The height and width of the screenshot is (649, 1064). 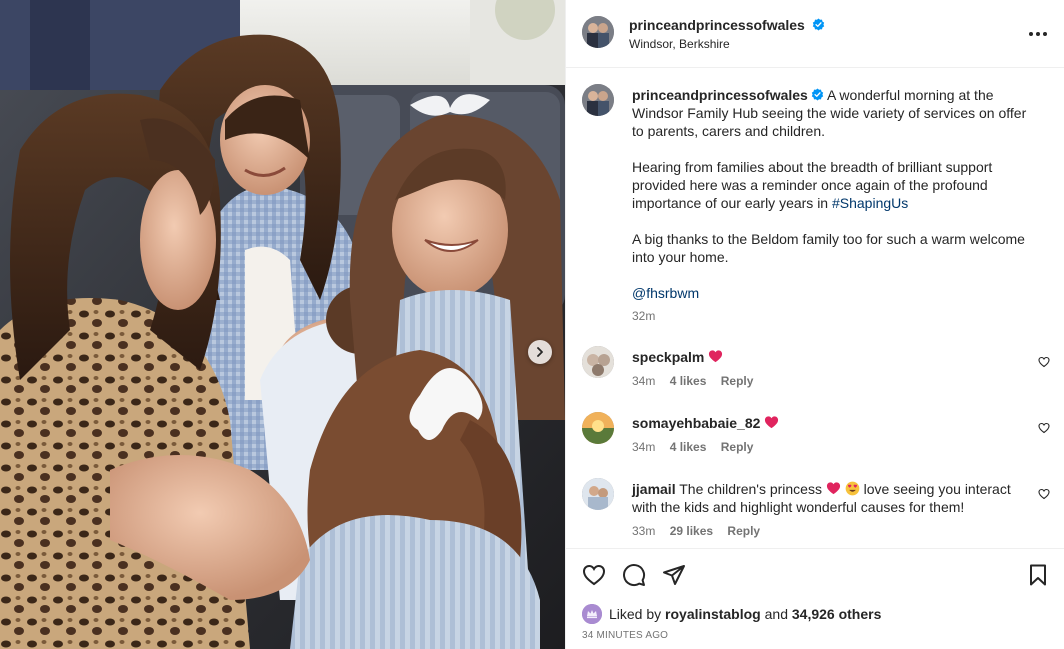 I want to click on caption-avatar, so click(x=598, y=100).